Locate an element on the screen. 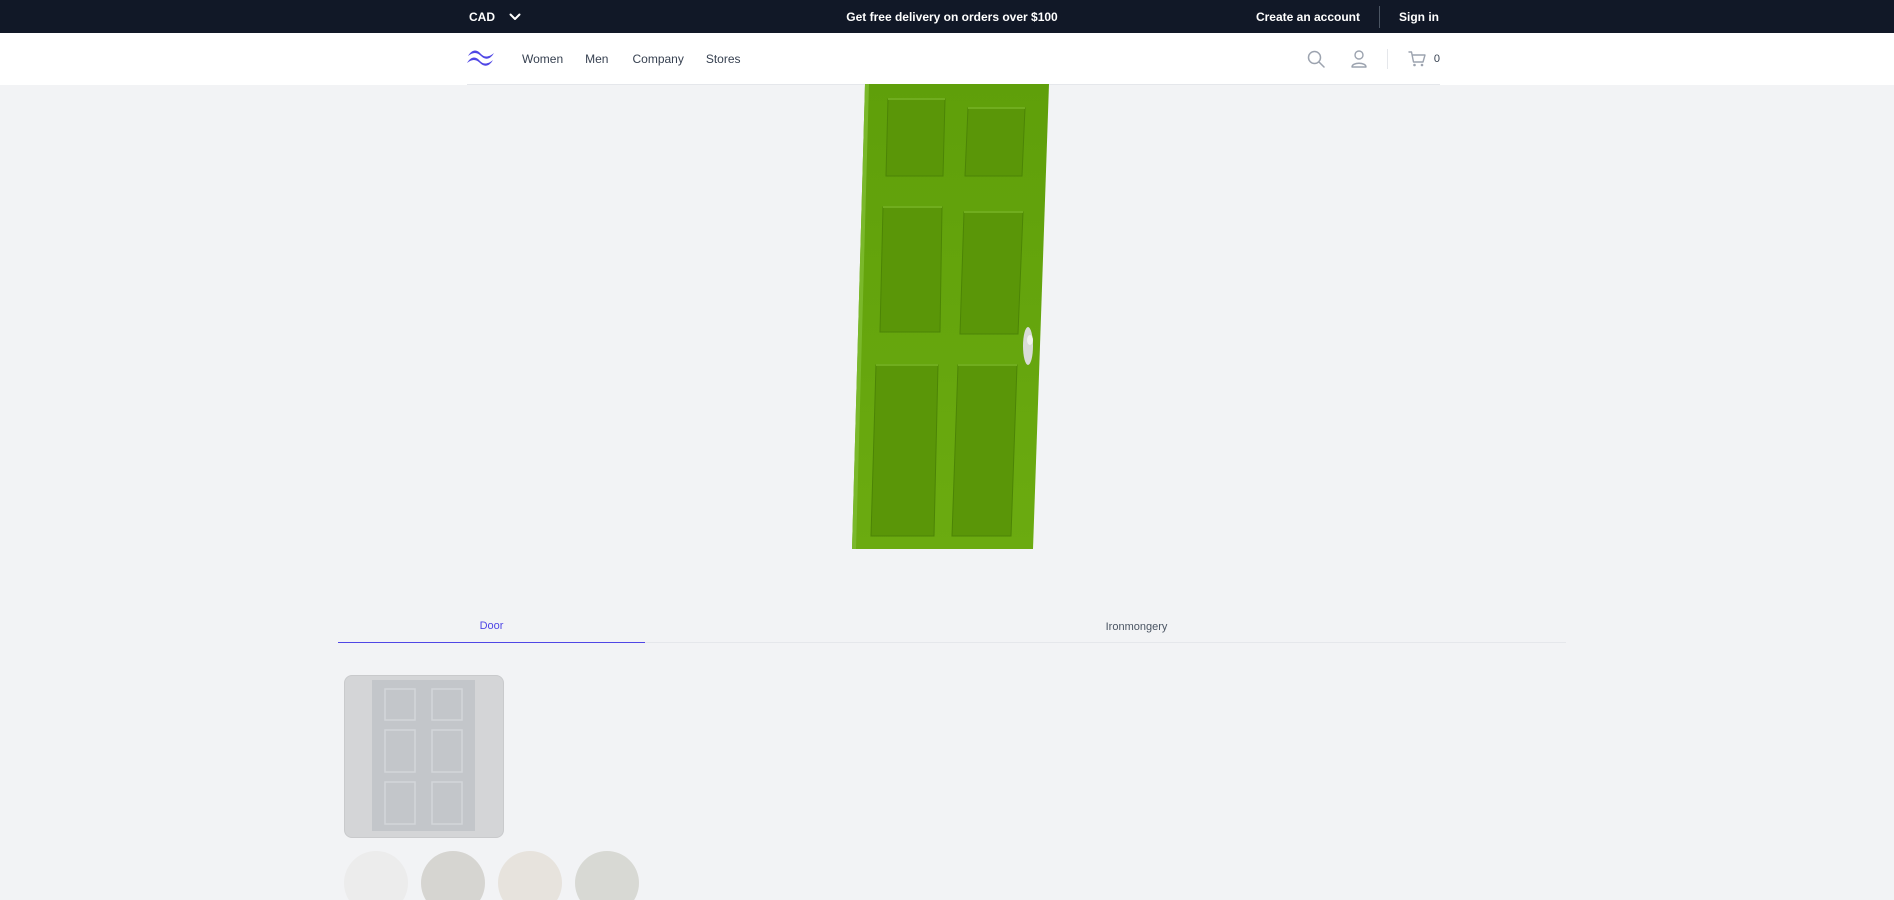 This screenshot has width=1894, height=900. account-links: Create an account Sign in is located at coordinates (1347, 16).